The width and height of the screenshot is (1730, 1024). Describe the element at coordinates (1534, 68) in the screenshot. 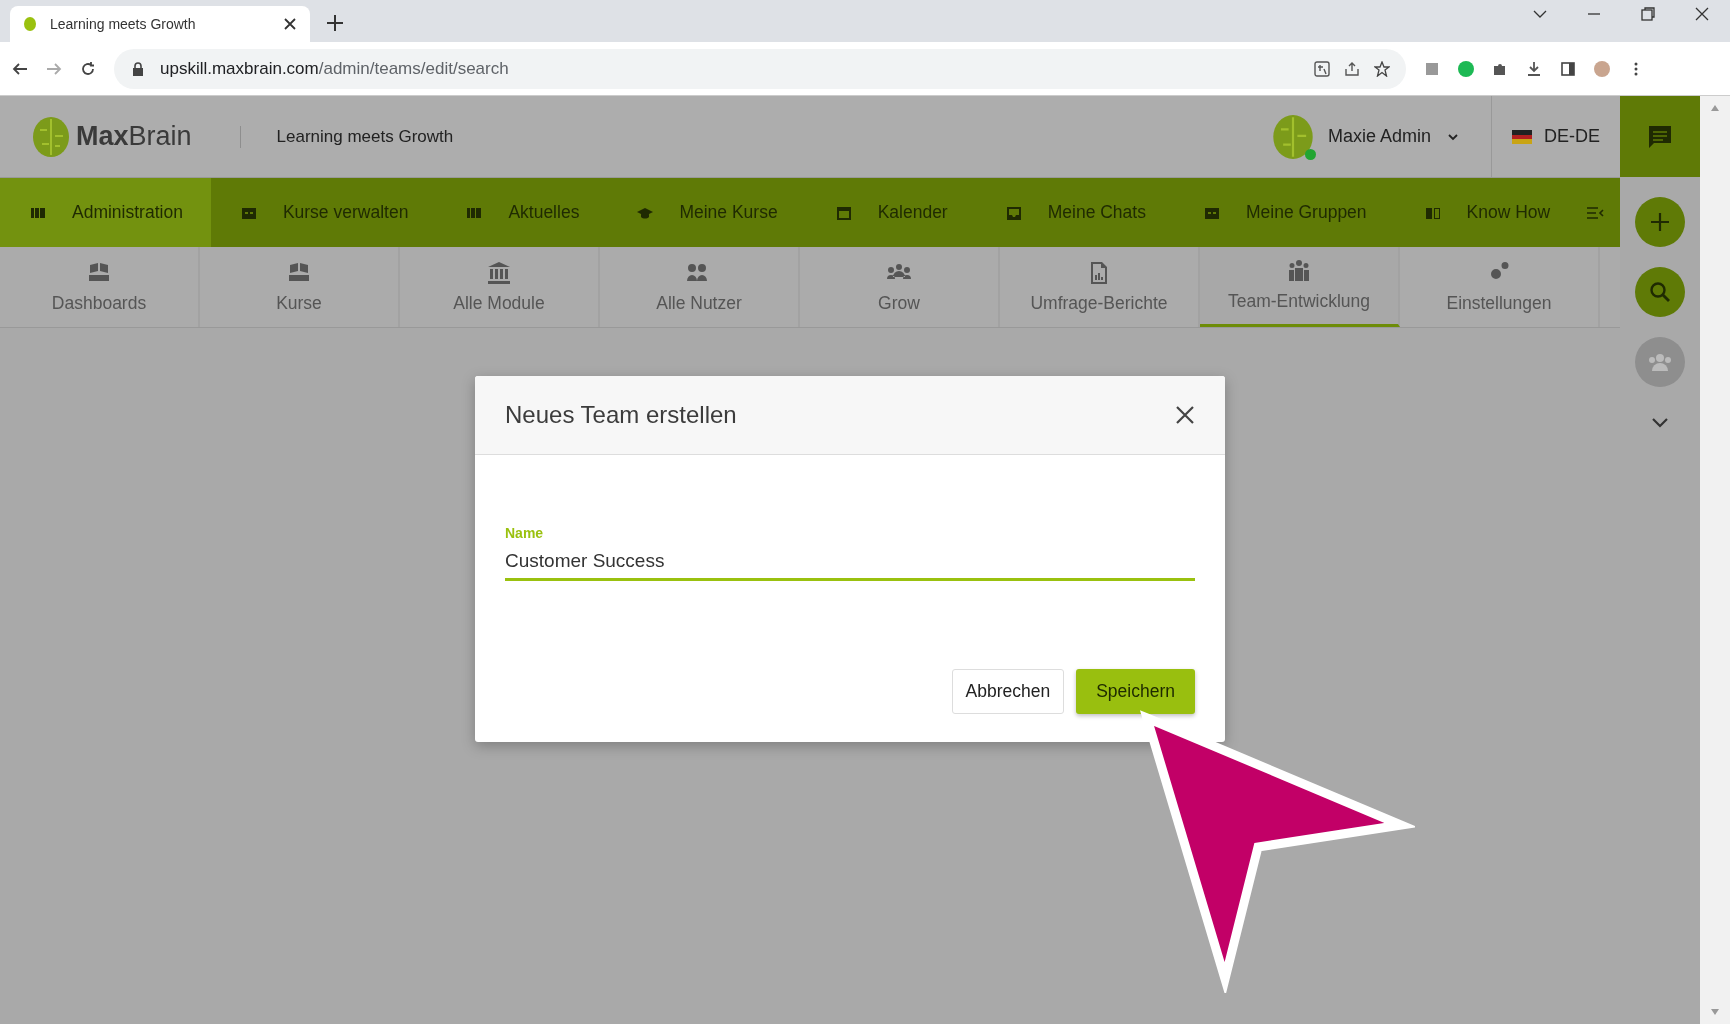

I see `download-icon` at that location.